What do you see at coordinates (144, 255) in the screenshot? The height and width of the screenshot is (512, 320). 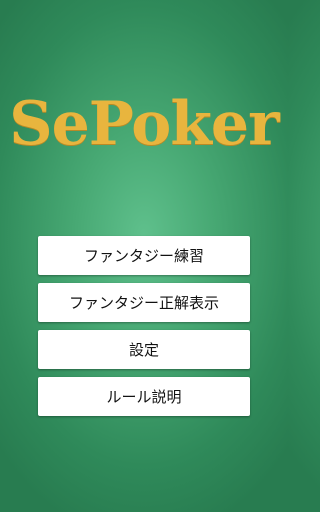 I see `fantasy-practice-button: ファンタジー練習` at bounding box center [144, 255].